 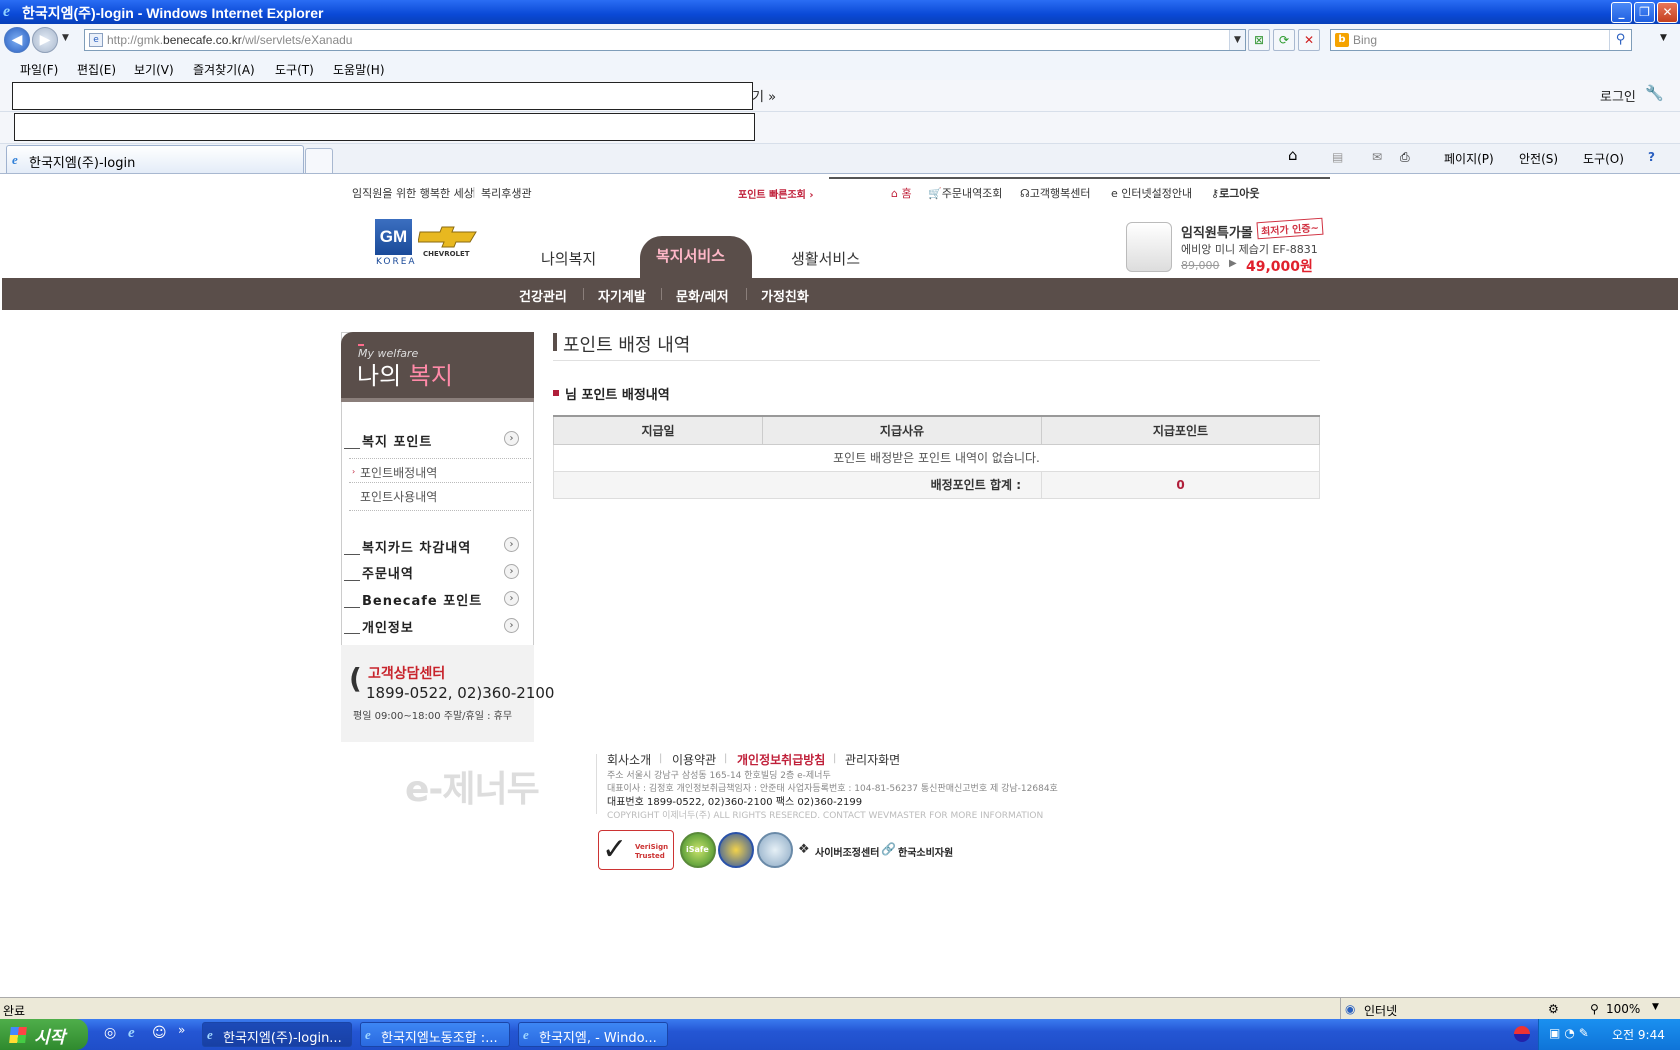 I want to click on welfare-hall-link: 복리후생관, so click(x=506, y=193).